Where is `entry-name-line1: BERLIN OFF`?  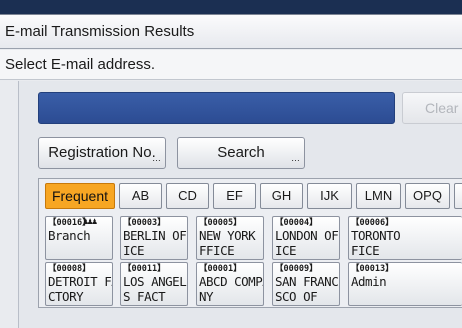 entry-name-line1: BERLIN OFF is located at coordinates (155, 235).